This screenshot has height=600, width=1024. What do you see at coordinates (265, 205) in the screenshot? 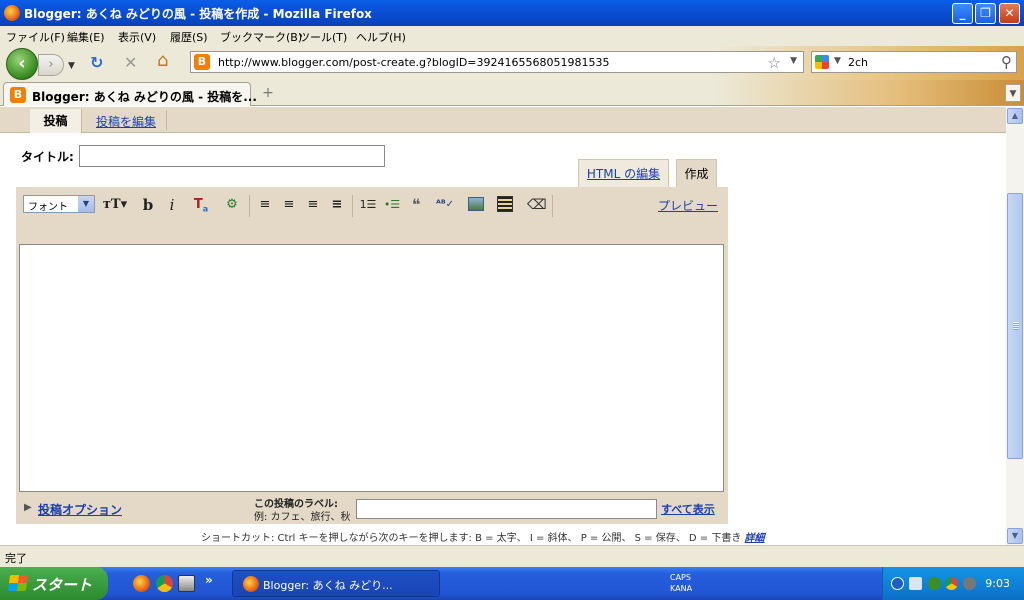
I see `align-left-icon: ≡` at bounding box center [265, 205].